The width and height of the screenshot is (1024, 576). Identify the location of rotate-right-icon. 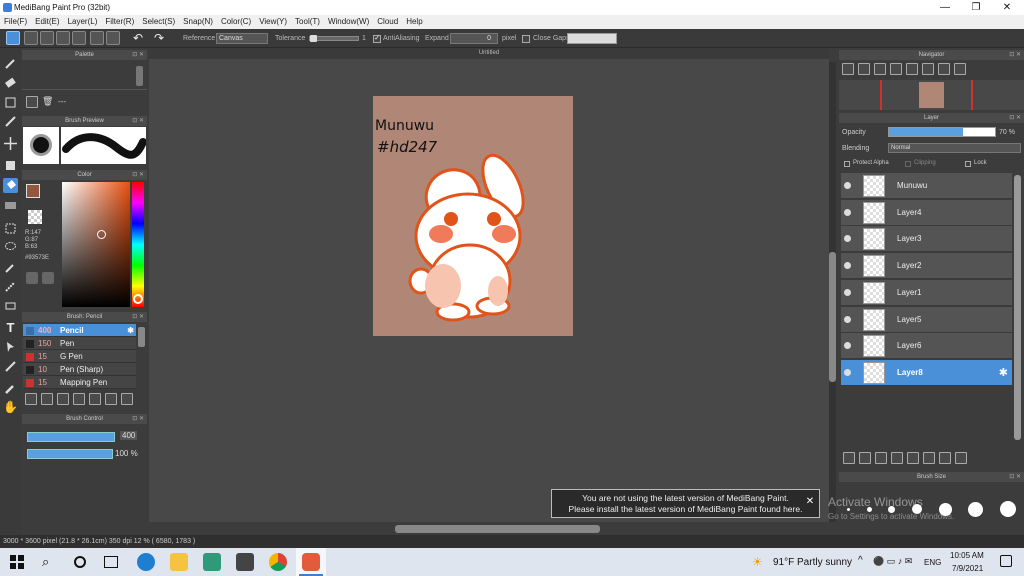
(944, 69).